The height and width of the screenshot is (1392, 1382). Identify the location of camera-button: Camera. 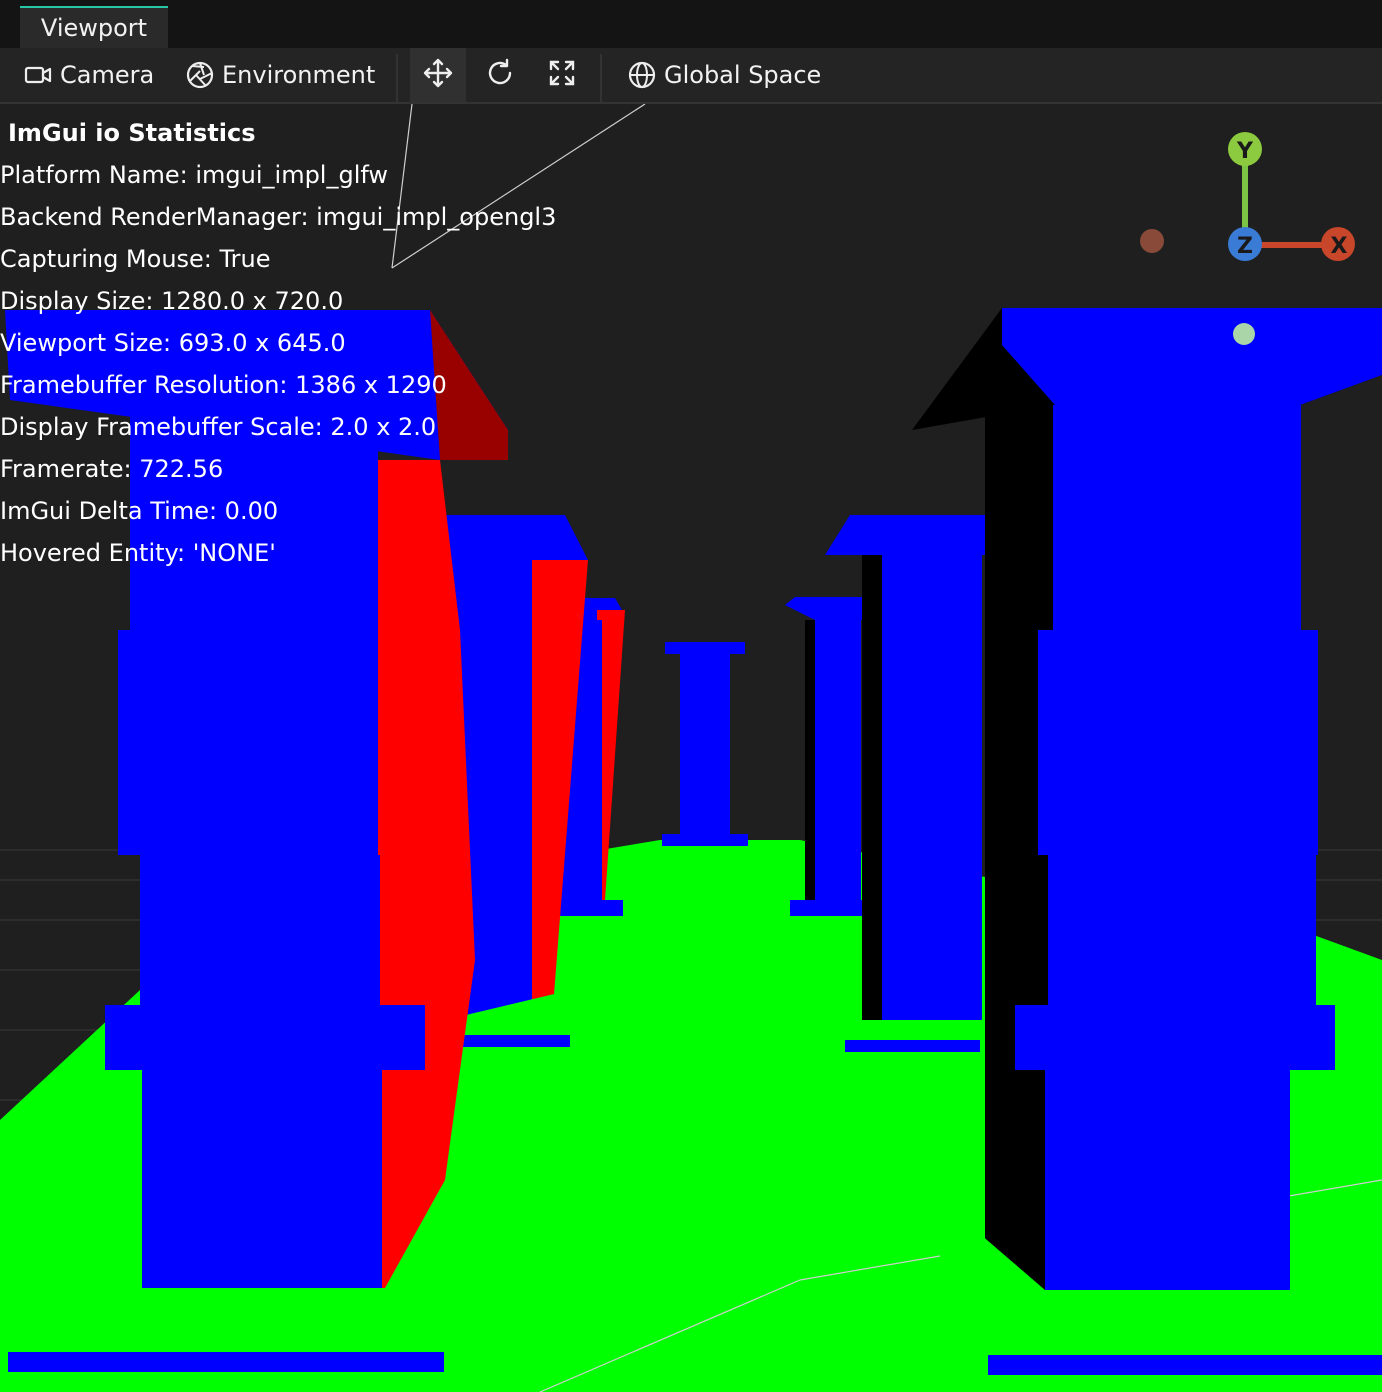
(89, 75).